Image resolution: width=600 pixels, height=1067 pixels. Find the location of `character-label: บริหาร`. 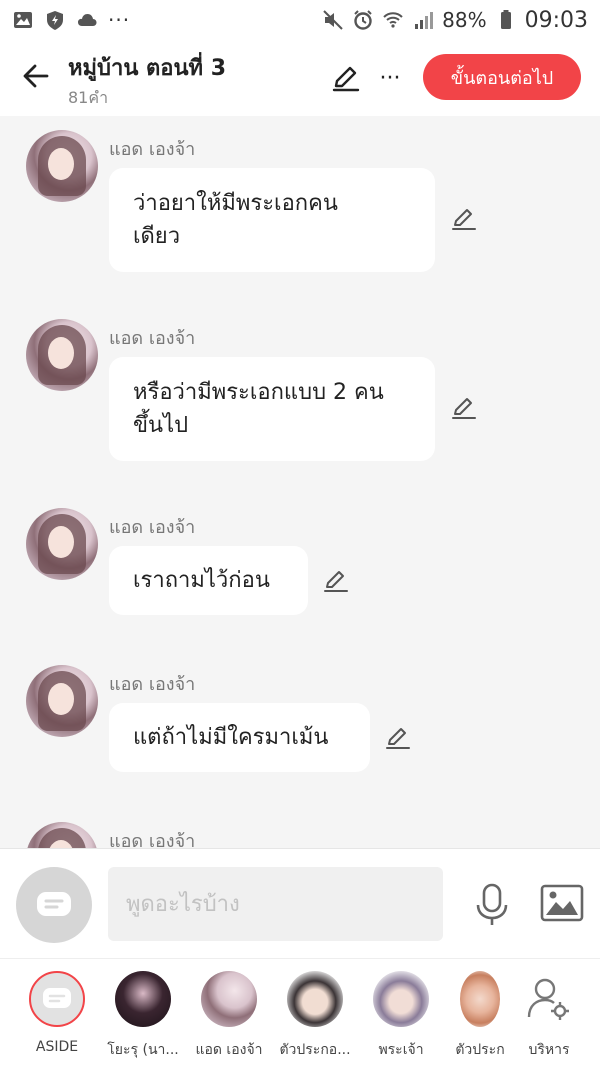

character-label: บริหาร is located at coordinates (549, 1050).